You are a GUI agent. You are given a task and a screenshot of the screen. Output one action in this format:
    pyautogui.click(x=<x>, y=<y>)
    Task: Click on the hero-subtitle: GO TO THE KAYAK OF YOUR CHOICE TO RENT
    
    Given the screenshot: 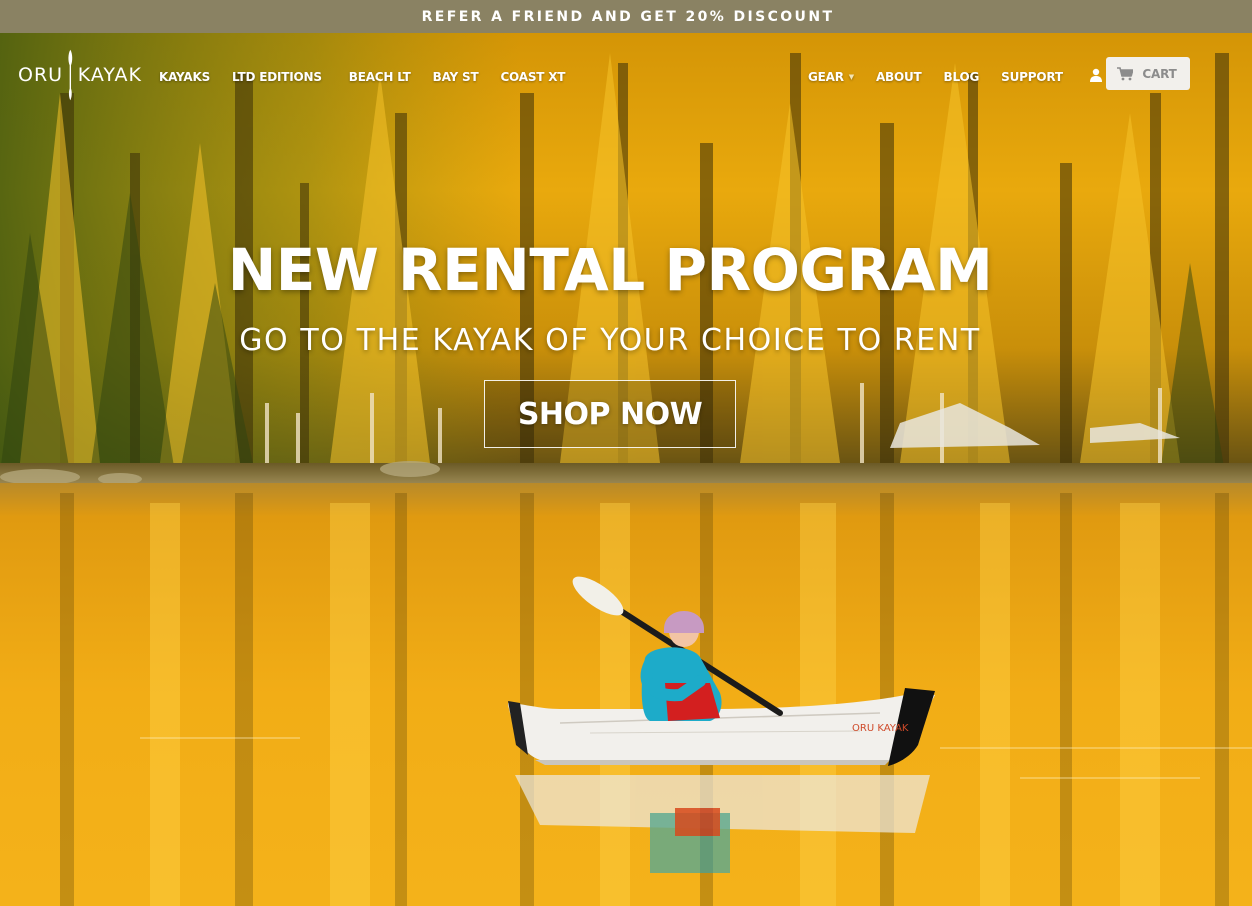 What is the action you would take?
    pyautogui.click(x=610, y=340)
    